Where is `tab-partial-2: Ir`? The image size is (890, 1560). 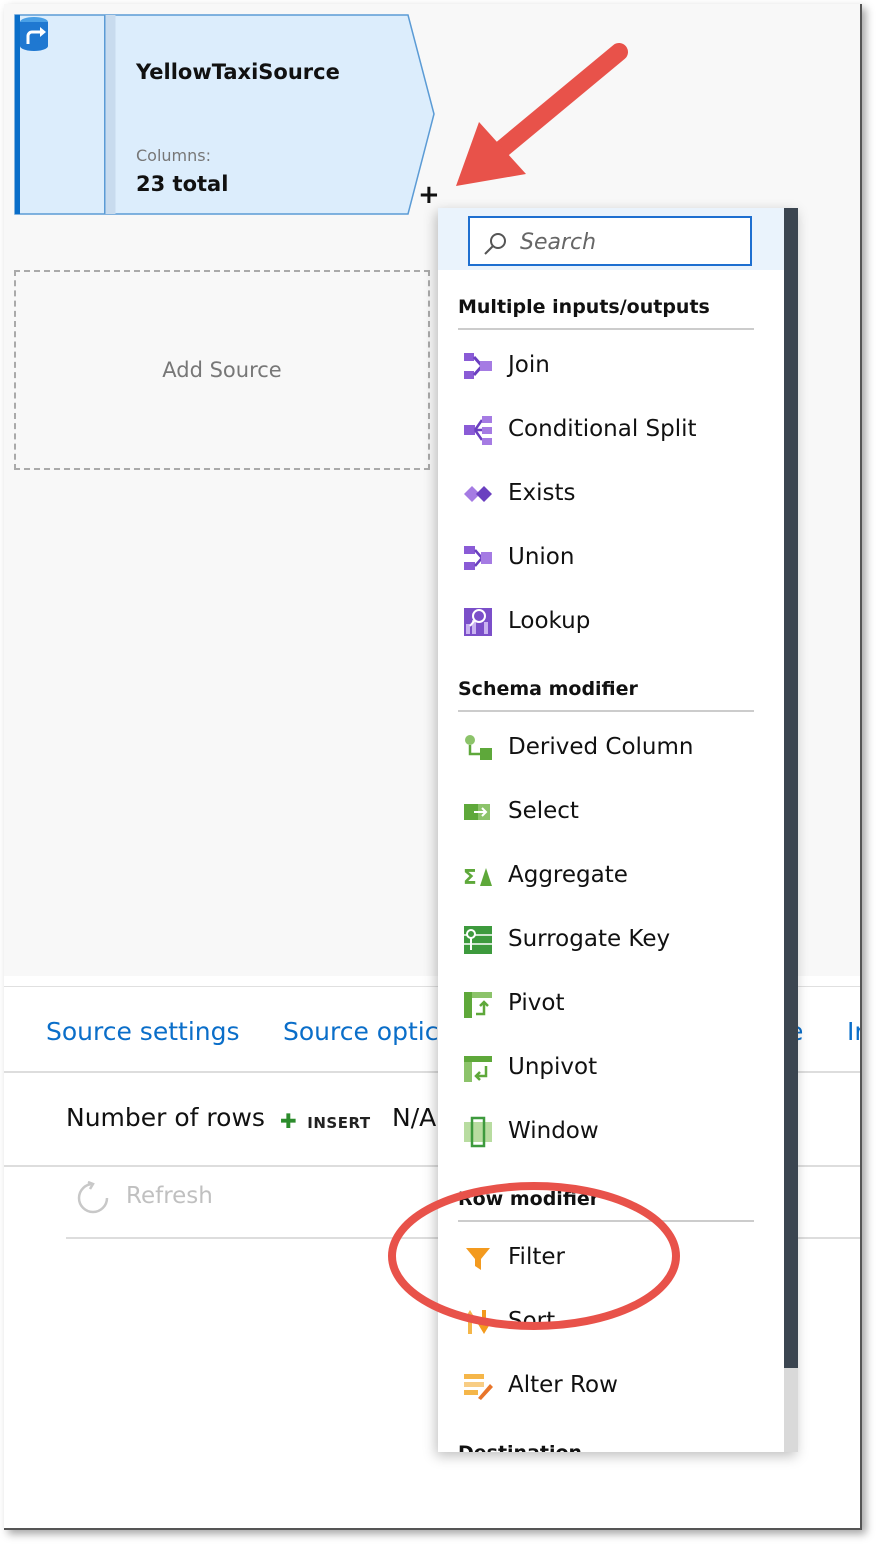
tab-partial-2: Ir is located at coordinates (853, 1031).